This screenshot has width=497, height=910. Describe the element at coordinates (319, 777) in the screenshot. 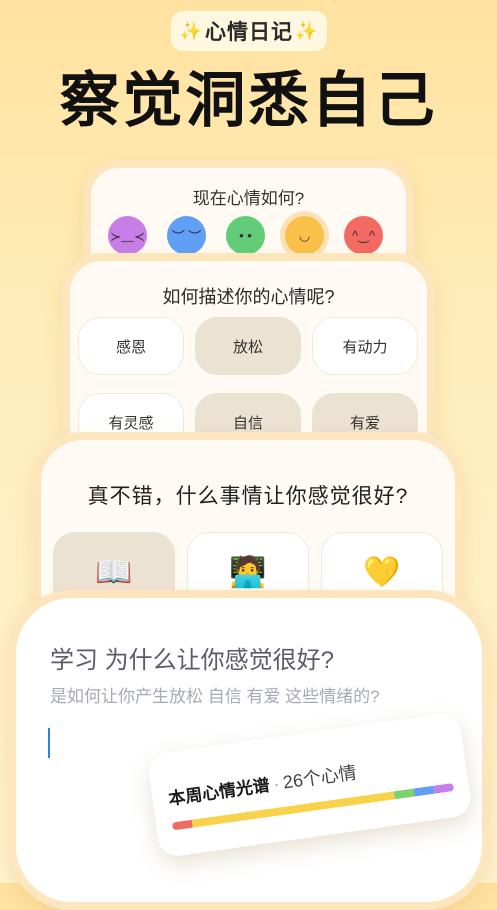

I see `spectrum-count: 26个心情` at that location.